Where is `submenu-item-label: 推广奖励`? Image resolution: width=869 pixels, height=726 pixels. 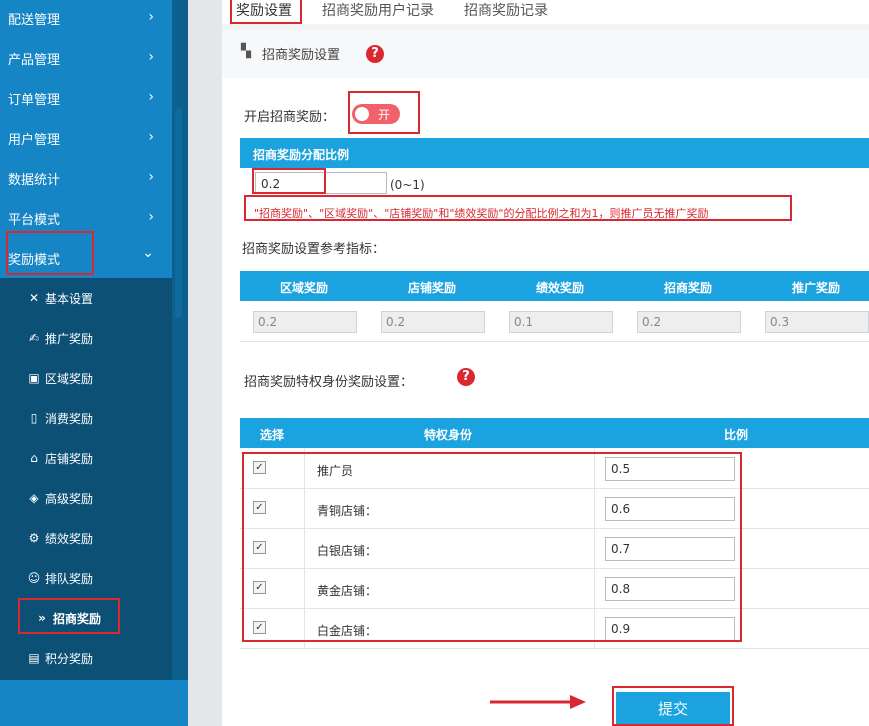
submenu-item-label: 推广奖励 is located at coordinates (69, 338).